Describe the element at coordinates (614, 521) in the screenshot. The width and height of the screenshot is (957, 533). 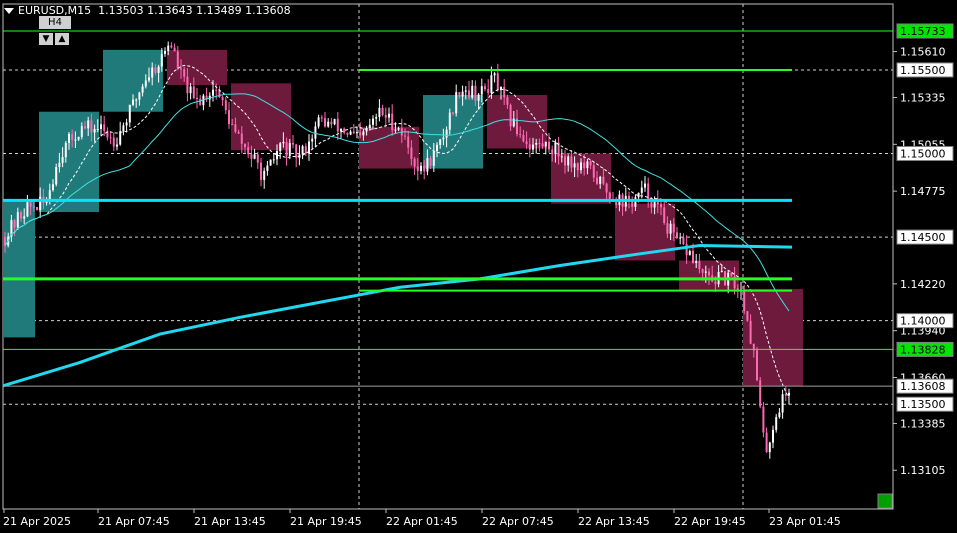
I see `time-label: 22 Apr 13:45` at that location.